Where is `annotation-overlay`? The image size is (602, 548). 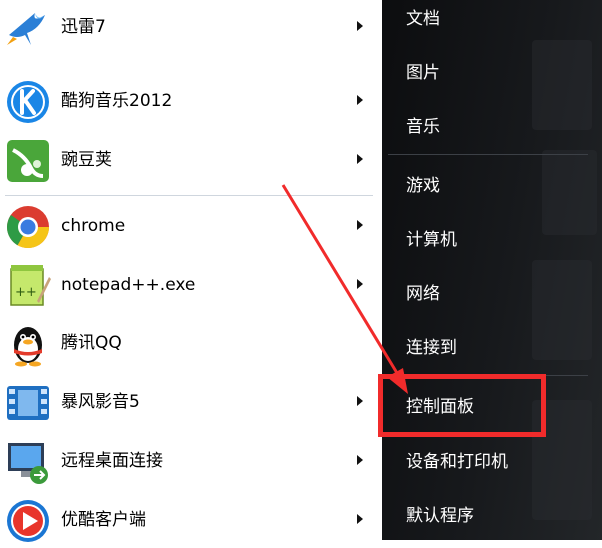
annotation-overlay is located at coordinates (344, 289).